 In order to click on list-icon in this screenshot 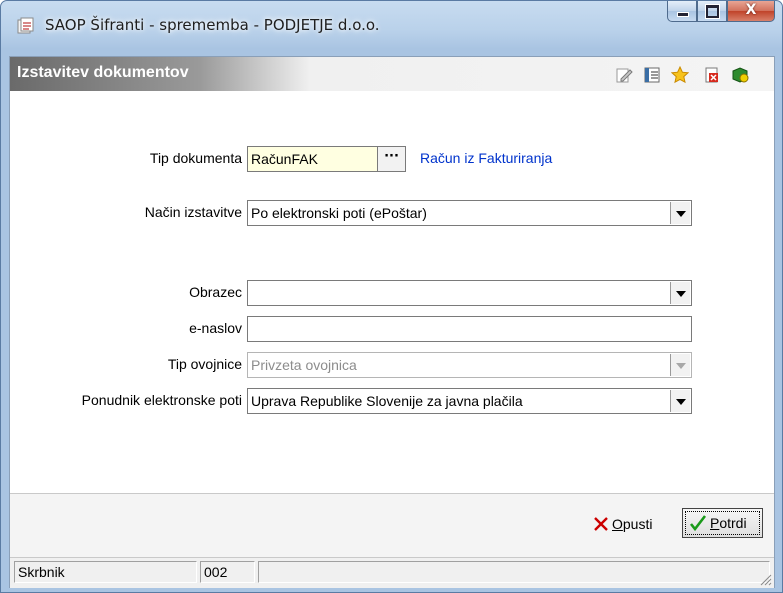, I will do `click(652, 75)`.